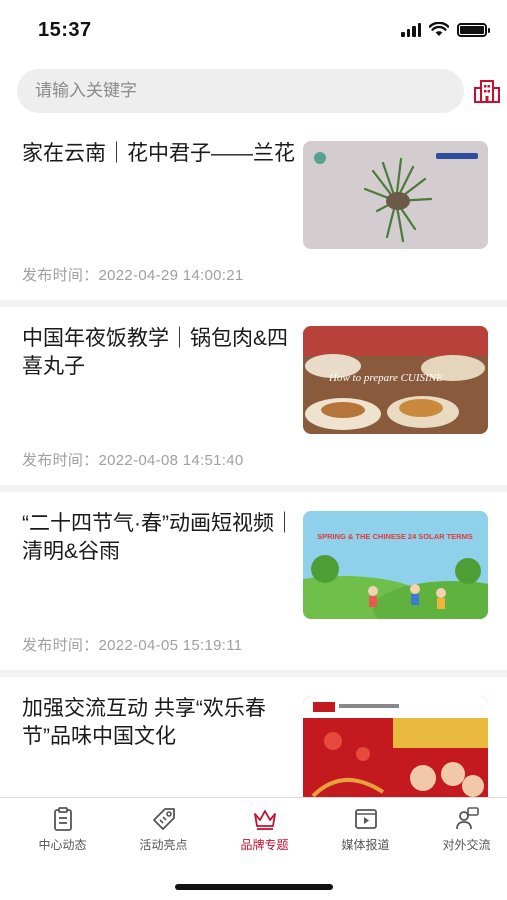 The width and height of the screenshot is (507, 900). What do you see at coordinates (467, 818) in the screenshot?
I see `chat-person-icon` at bounding box center [467, 818].